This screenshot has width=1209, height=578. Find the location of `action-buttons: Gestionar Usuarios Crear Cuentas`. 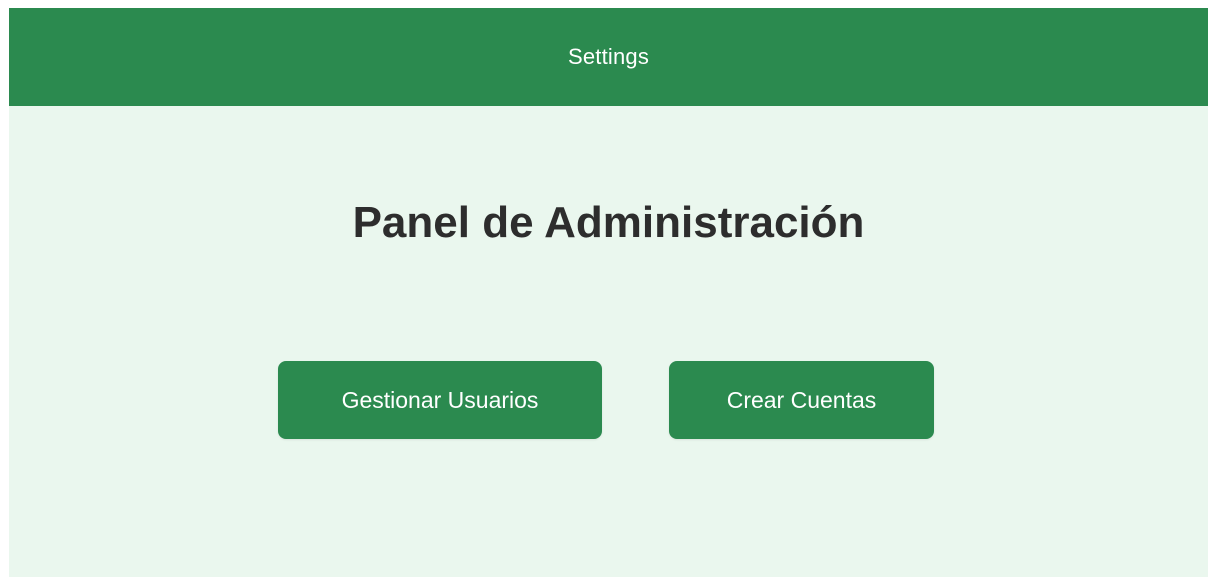

action-buttons: Gestionar Usuarios Crear Cuentas is located at coordinates (608, 400).